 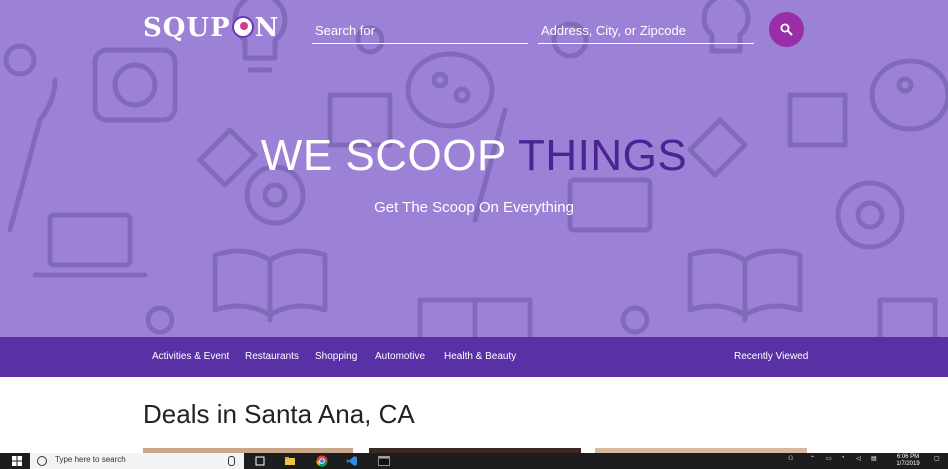 What do you see at coordinates (352, 461) in the screenshot?
I see `vscode-icon` at bounding box center [352, 461].